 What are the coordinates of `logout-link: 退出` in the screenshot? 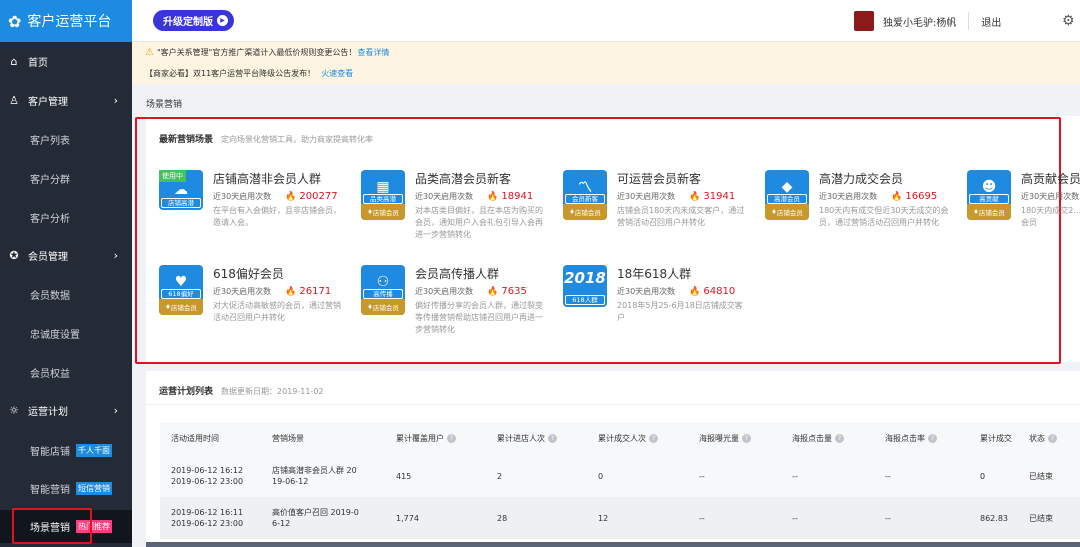 It's located at (991, 21).